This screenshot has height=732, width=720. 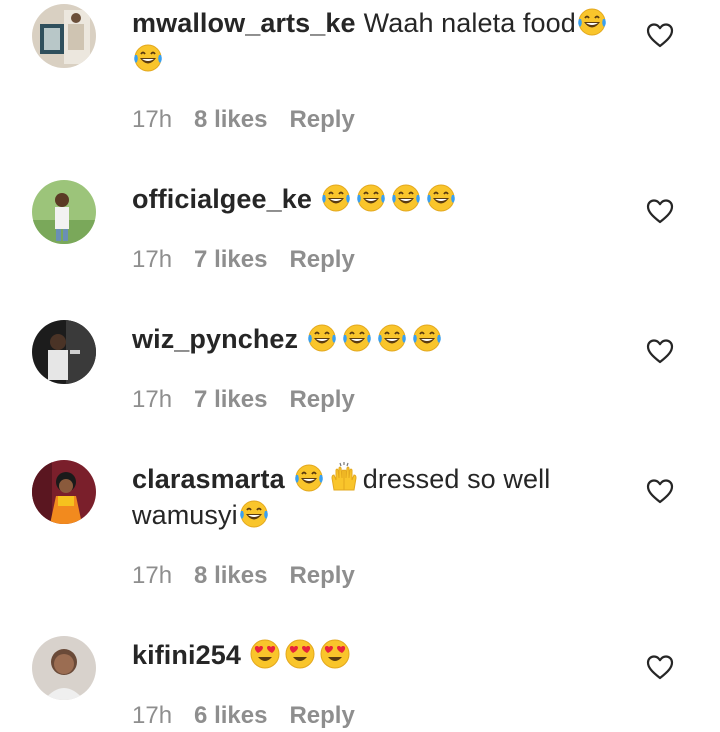 I want to click on comment-text: clarasmarta dressed so well, so click(x=377, y=479).